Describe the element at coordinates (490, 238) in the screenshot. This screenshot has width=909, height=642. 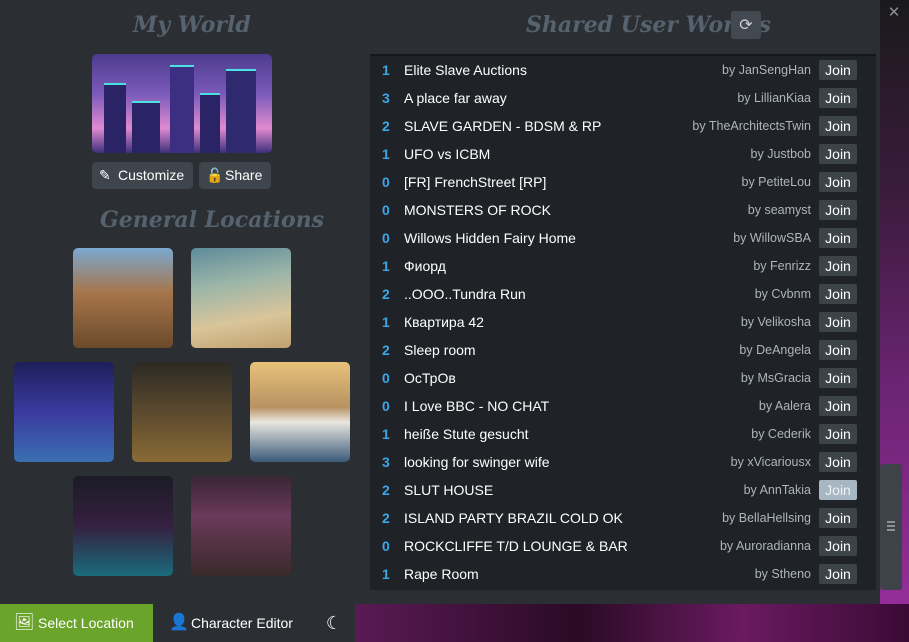
I see `world-name: Willows Hidden Fairy Home` at that location.